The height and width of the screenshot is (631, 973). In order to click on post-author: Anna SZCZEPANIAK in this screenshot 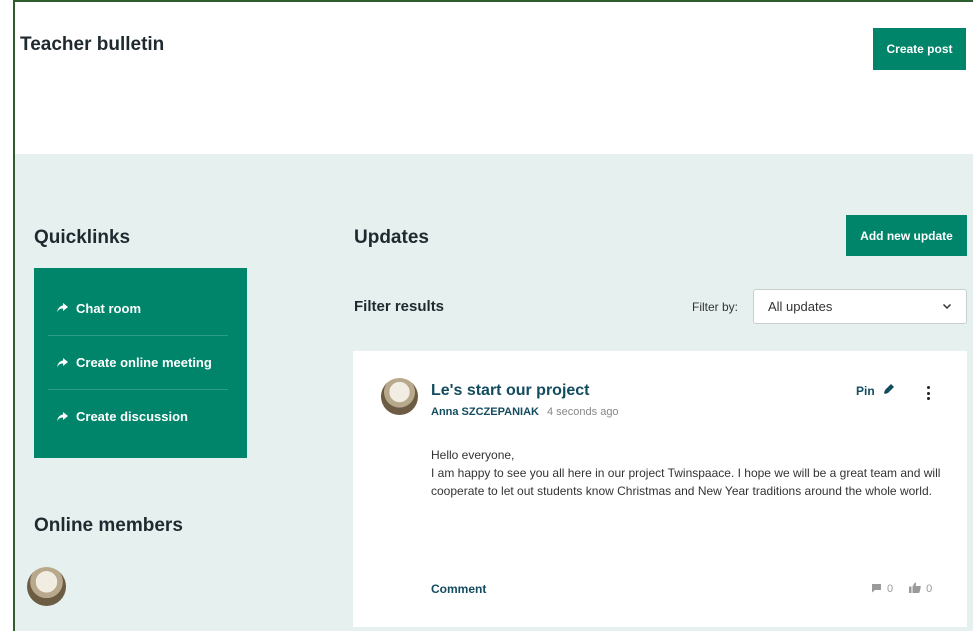, I will do `click(485, 412)`.